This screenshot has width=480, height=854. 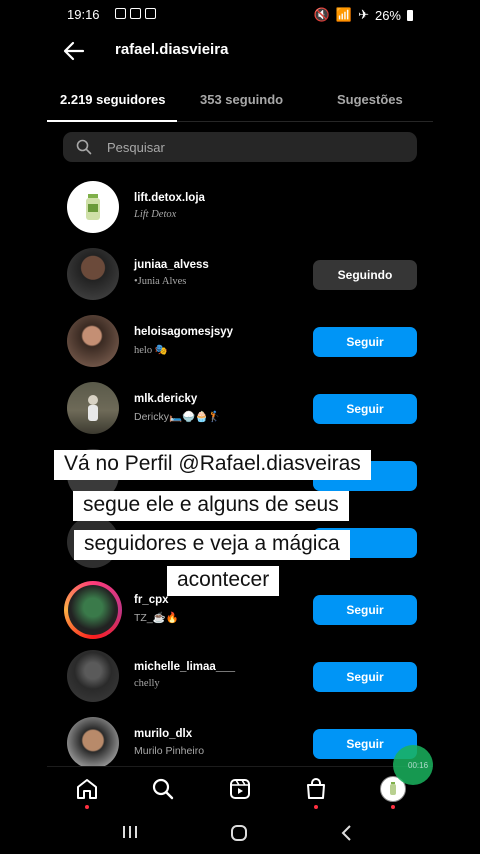 What do you see at coordinates (240, 51) in the screenshot?
I see `header: rafael.diasvieira` at bounding box center [240, 51].